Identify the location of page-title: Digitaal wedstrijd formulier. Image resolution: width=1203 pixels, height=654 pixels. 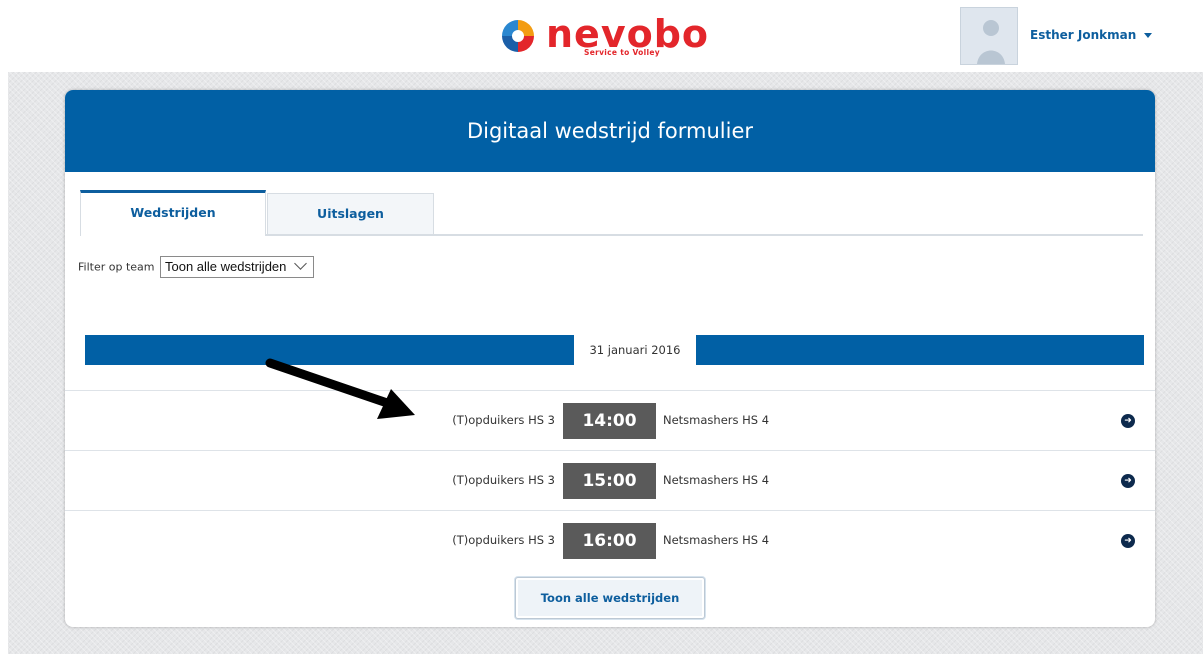
(610, 131).